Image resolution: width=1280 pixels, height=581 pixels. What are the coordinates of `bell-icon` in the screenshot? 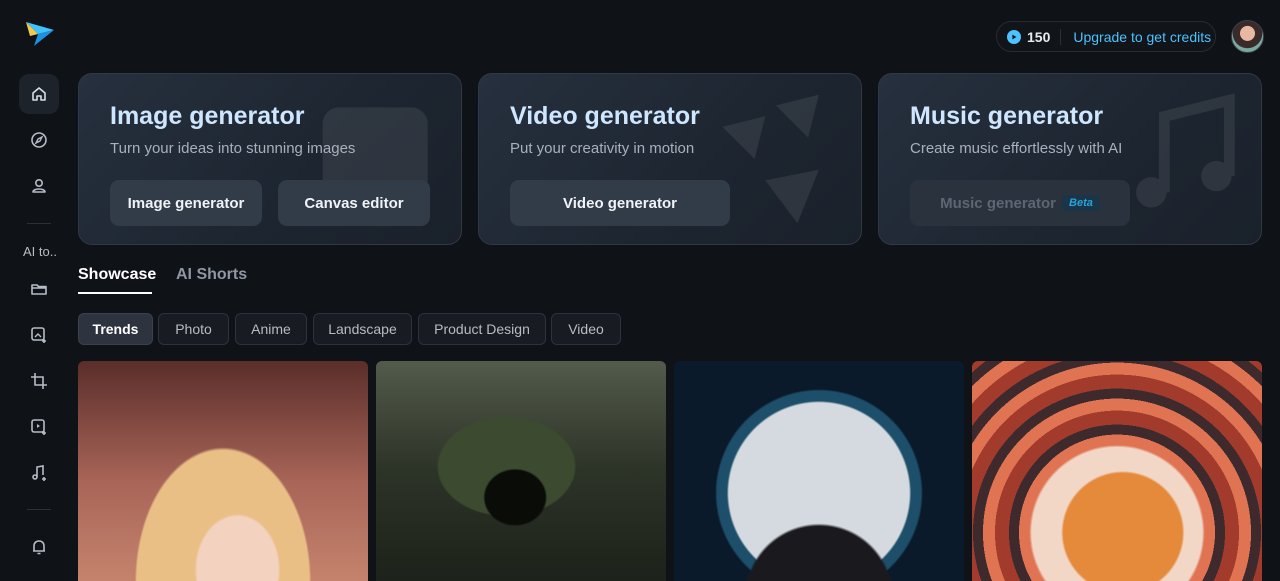 It's located at (39, 547).